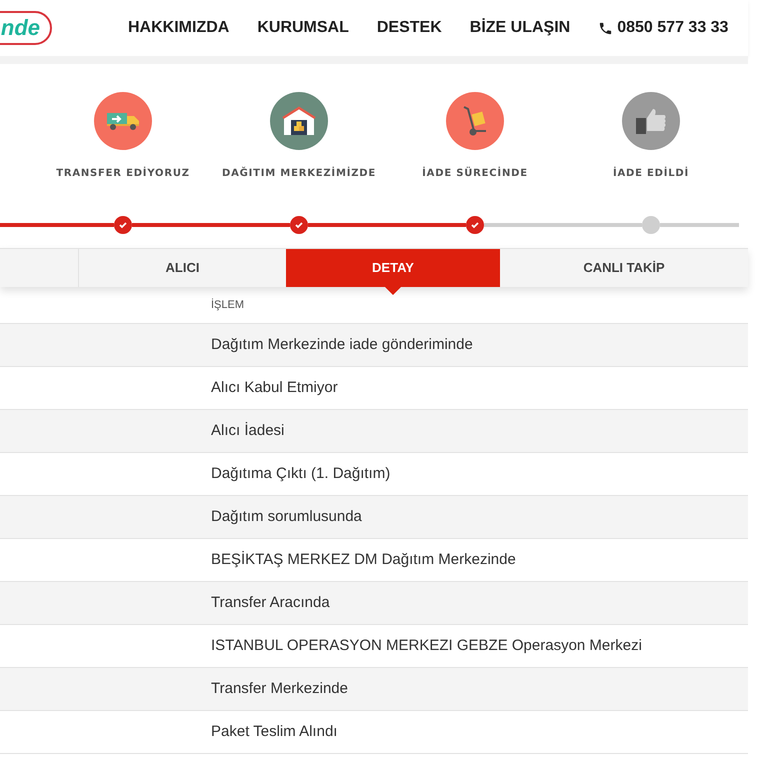 Image resolution: width=768 pixels, height=768 pixels. I want to click on nav-link: BİZE ULAŞIN, so click(520, 28).